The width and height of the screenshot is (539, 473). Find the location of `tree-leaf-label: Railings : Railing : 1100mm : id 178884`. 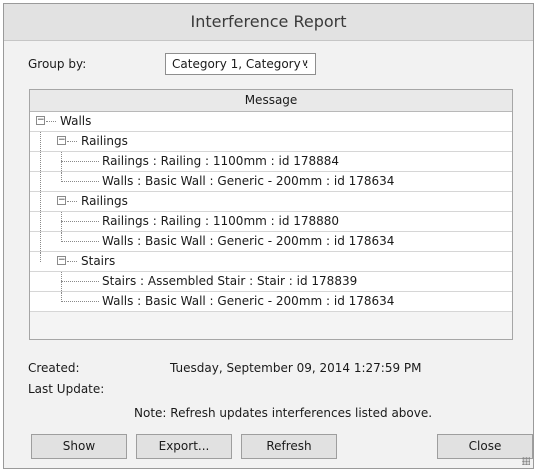

tree-leaf-label: Railings : Railing : 1100mm : id 178884 is located at coordinates (221, 161).